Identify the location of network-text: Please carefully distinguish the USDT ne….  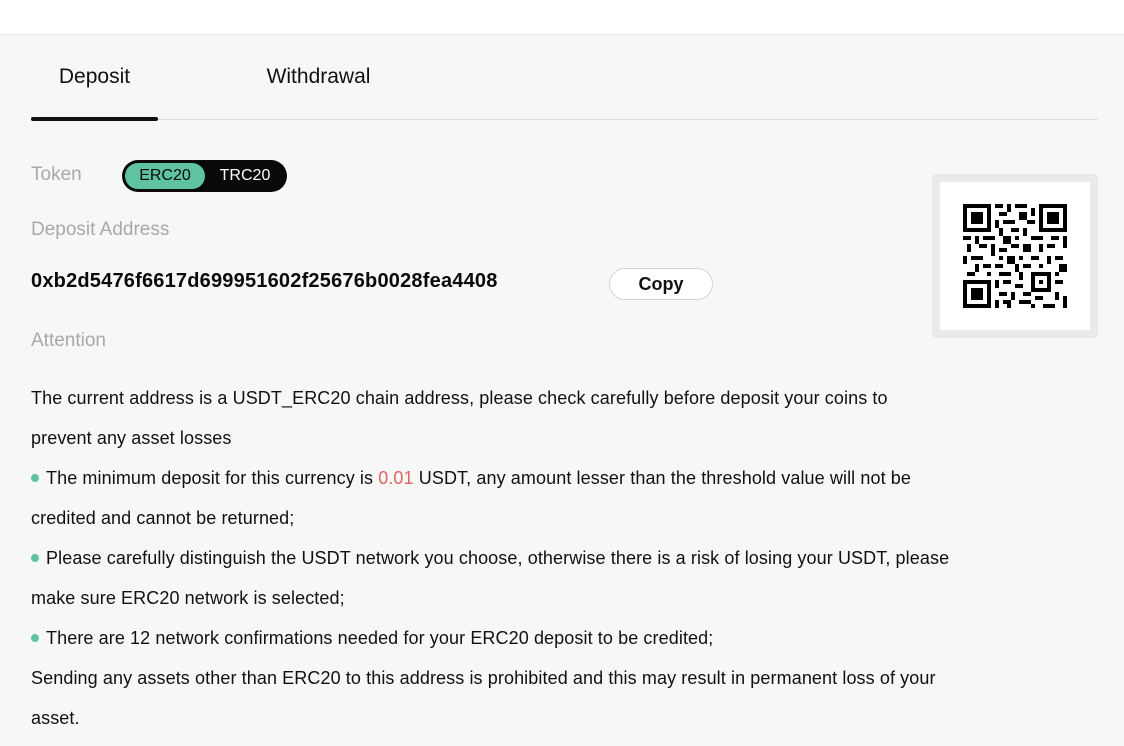
(490, 578).